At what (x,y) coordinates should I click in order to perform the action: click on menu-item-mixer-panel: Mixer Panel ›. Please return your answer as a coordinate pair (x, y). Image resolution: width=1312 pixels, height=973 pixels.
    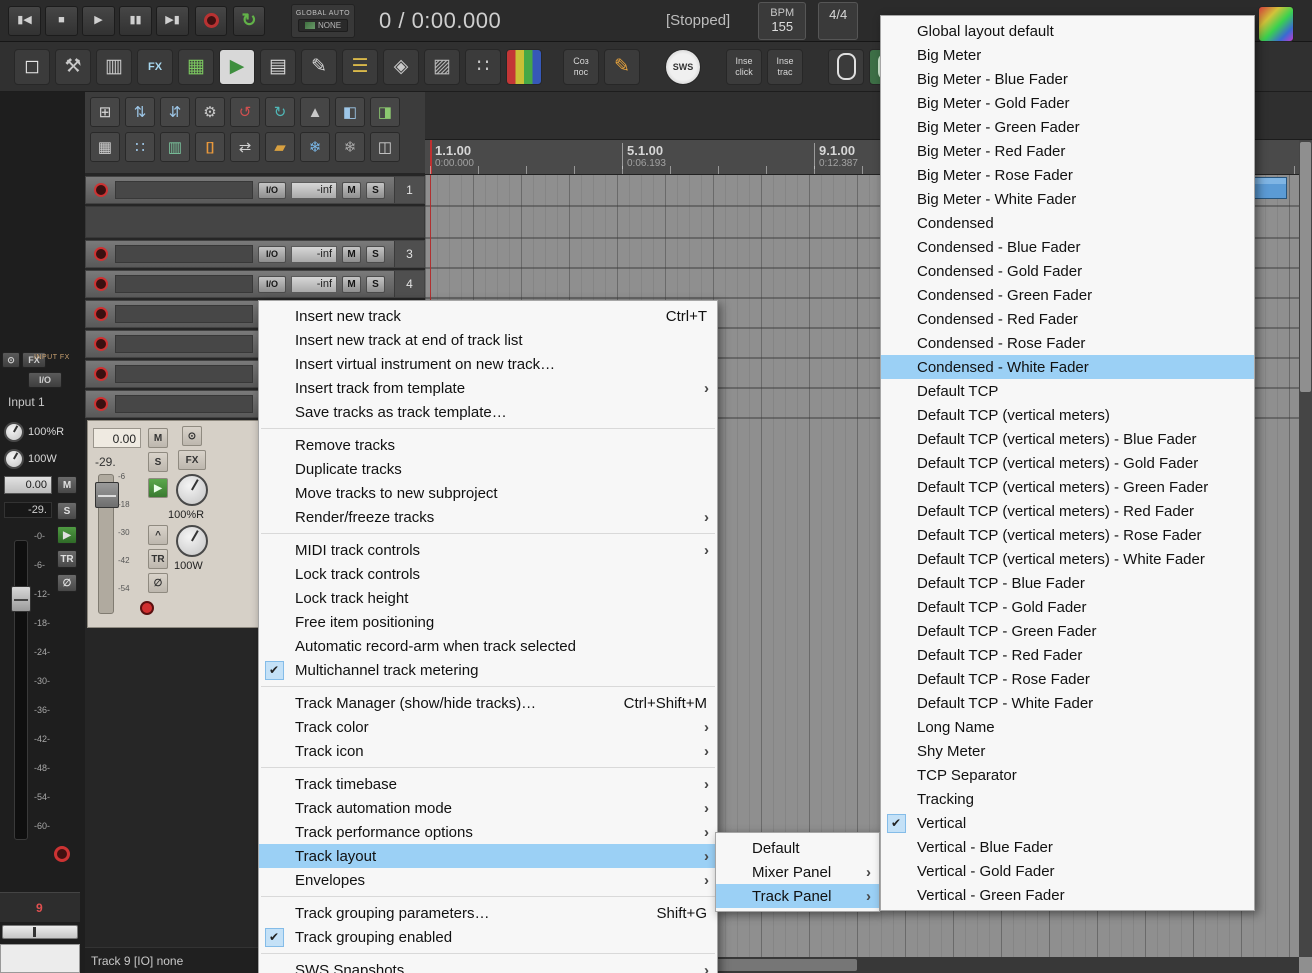
    Looking at the image, I should click on (797, 872).